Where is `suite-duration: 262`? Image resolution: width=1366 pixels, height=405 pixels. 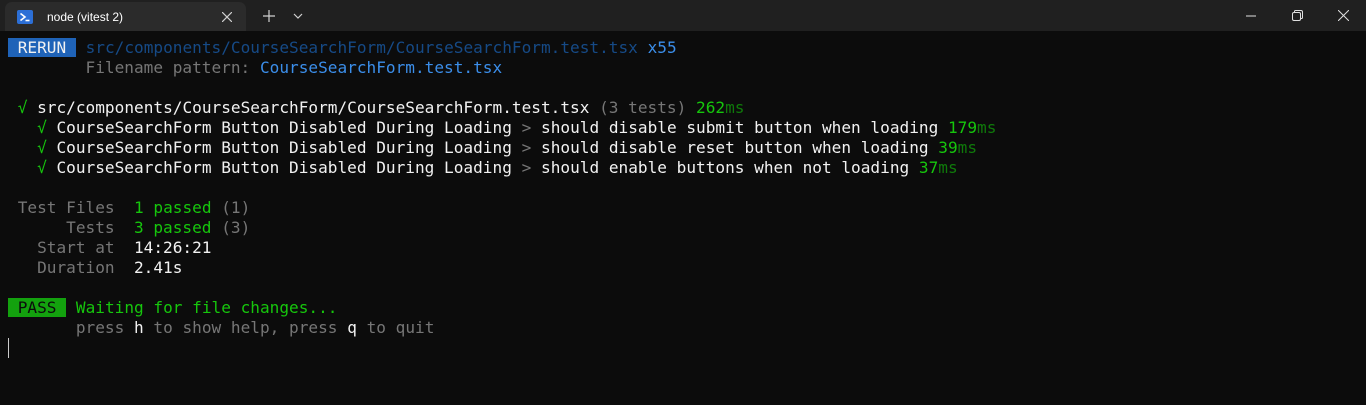 suite-duration: 262 is located at coordinates (711, 107).